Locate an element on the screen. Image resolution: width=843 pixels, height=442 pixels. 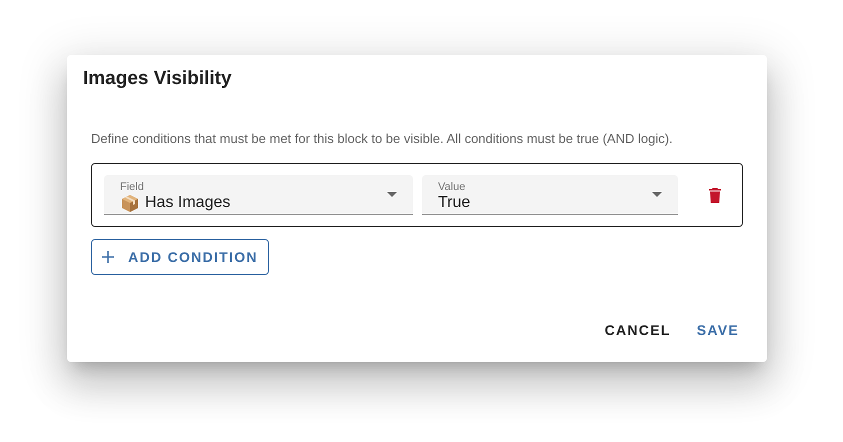
dialog-title: Images Visibility is located at coordinates (158, 79).